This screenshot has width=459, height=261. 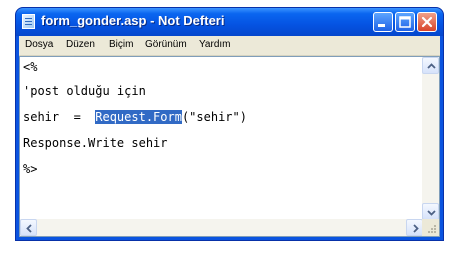 I want to click on maximize-button, so click(x=405, y=22).